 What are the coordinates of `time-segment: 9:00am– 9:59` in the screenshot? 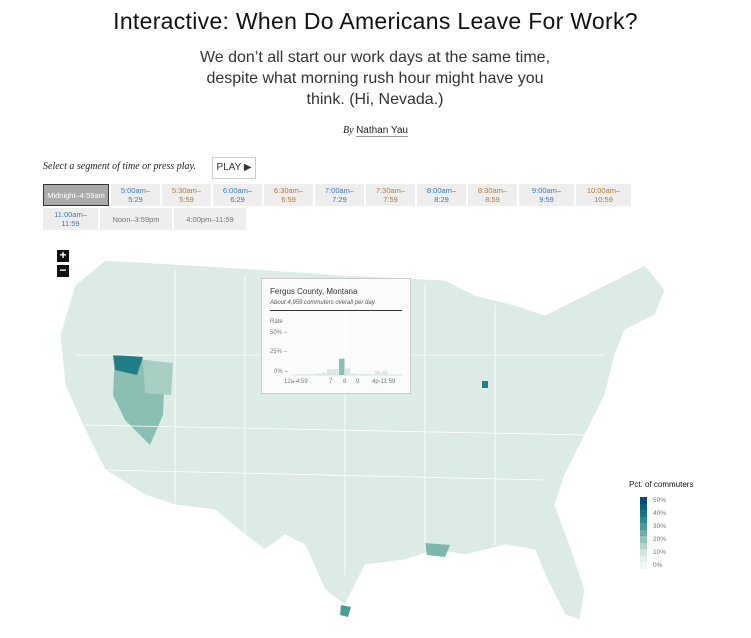 It's located at (546, 195).